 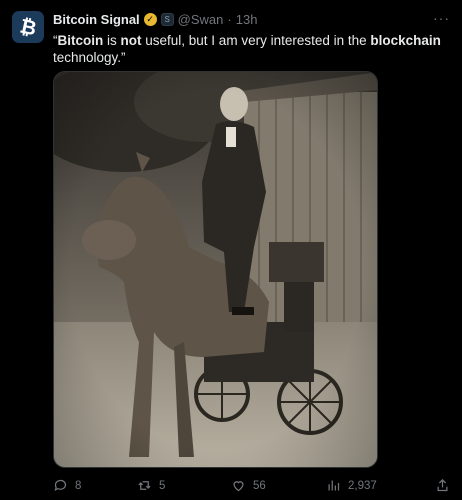 I want to click on text-part: is, so click(x=112, y=40).